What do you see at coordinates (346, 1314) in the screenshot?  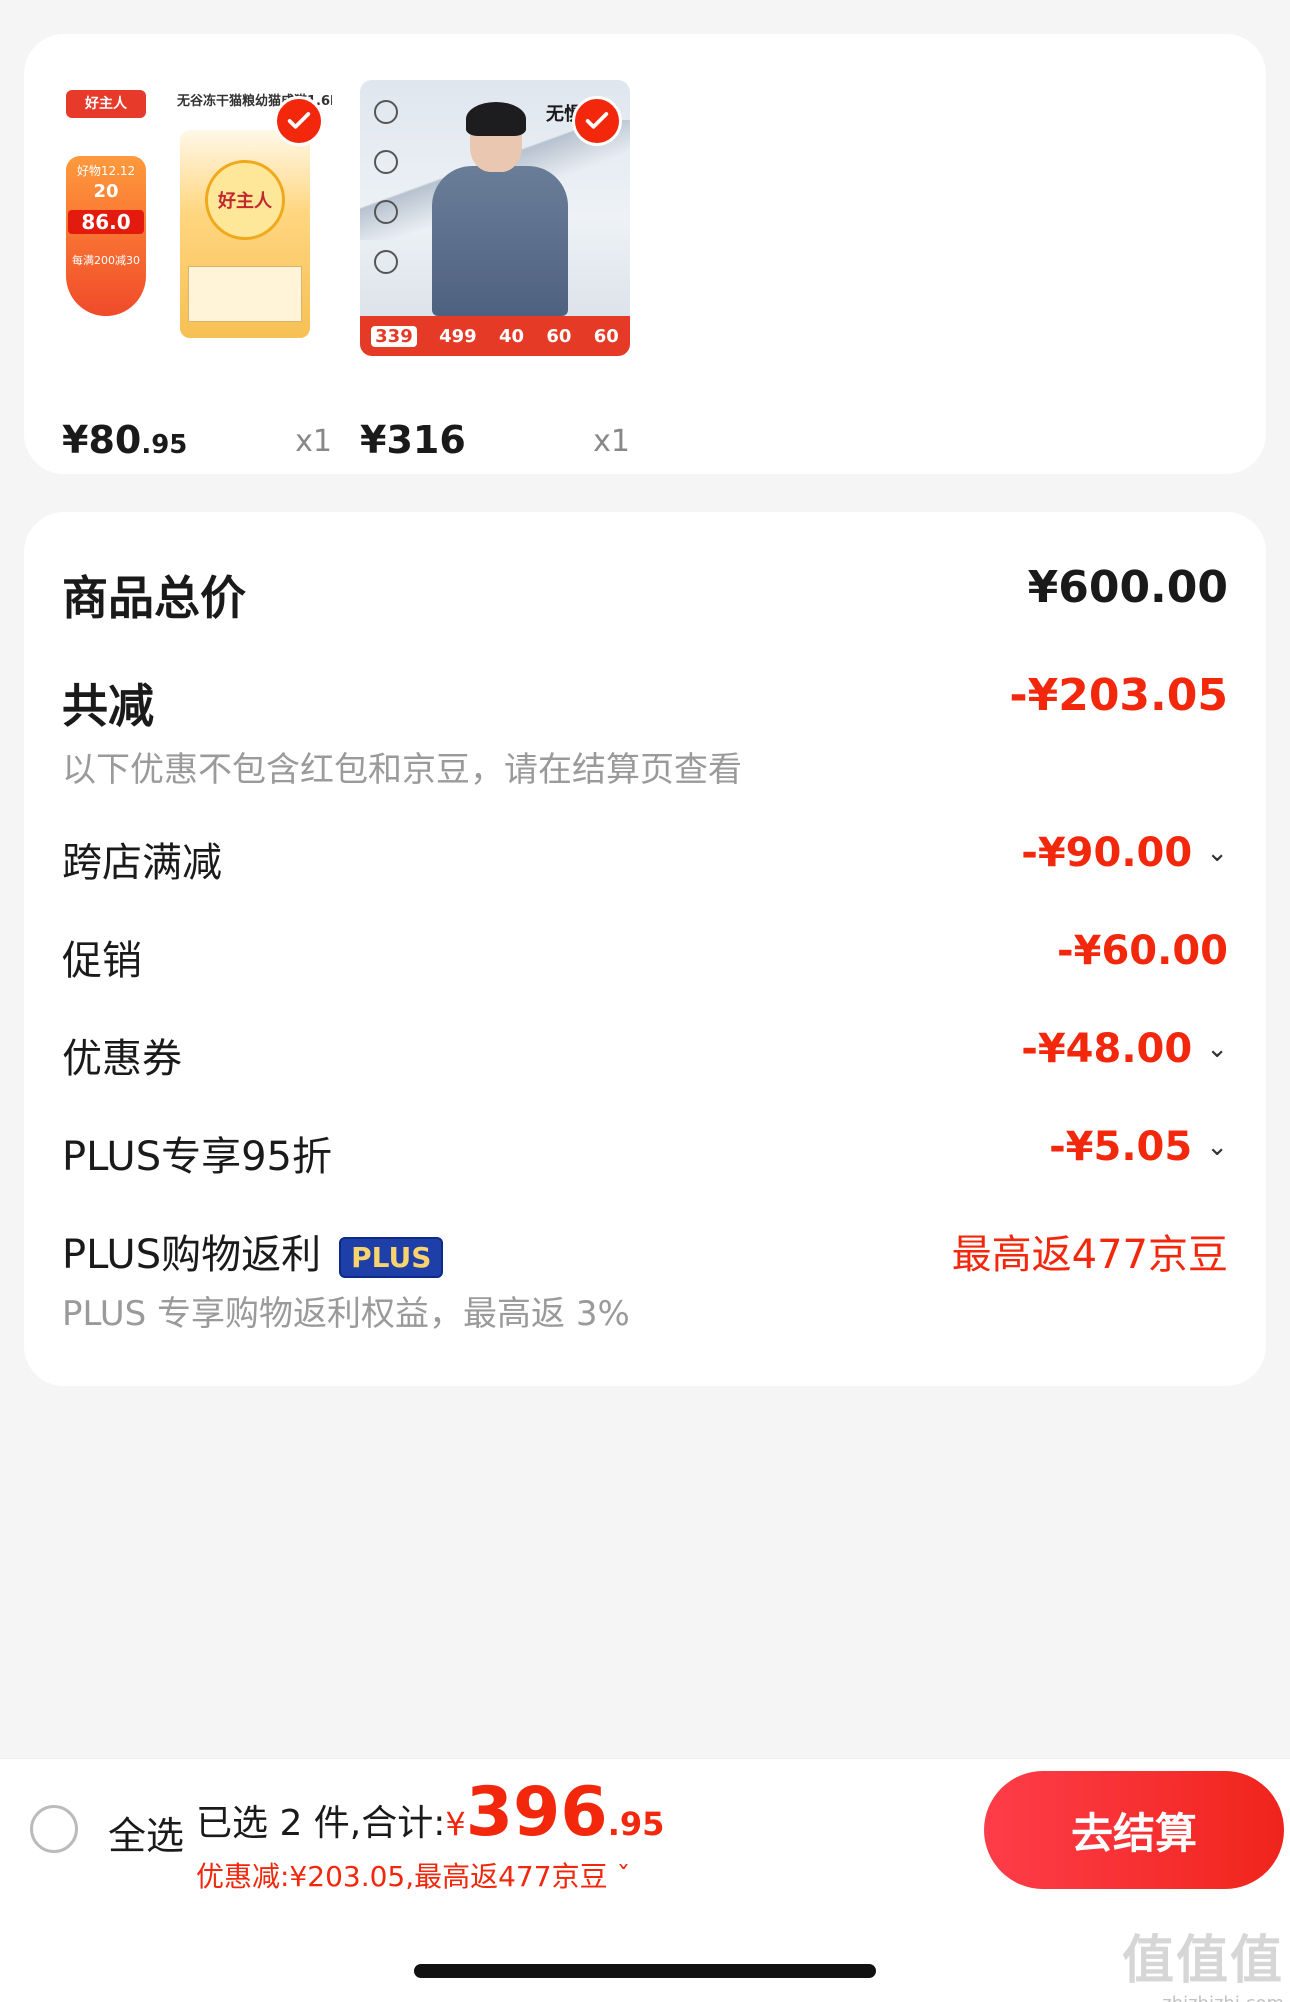 I see `plus-rebate-note: PLUS 专享购物返利权益，最高返 3%` at bounding box center [346, 1314].